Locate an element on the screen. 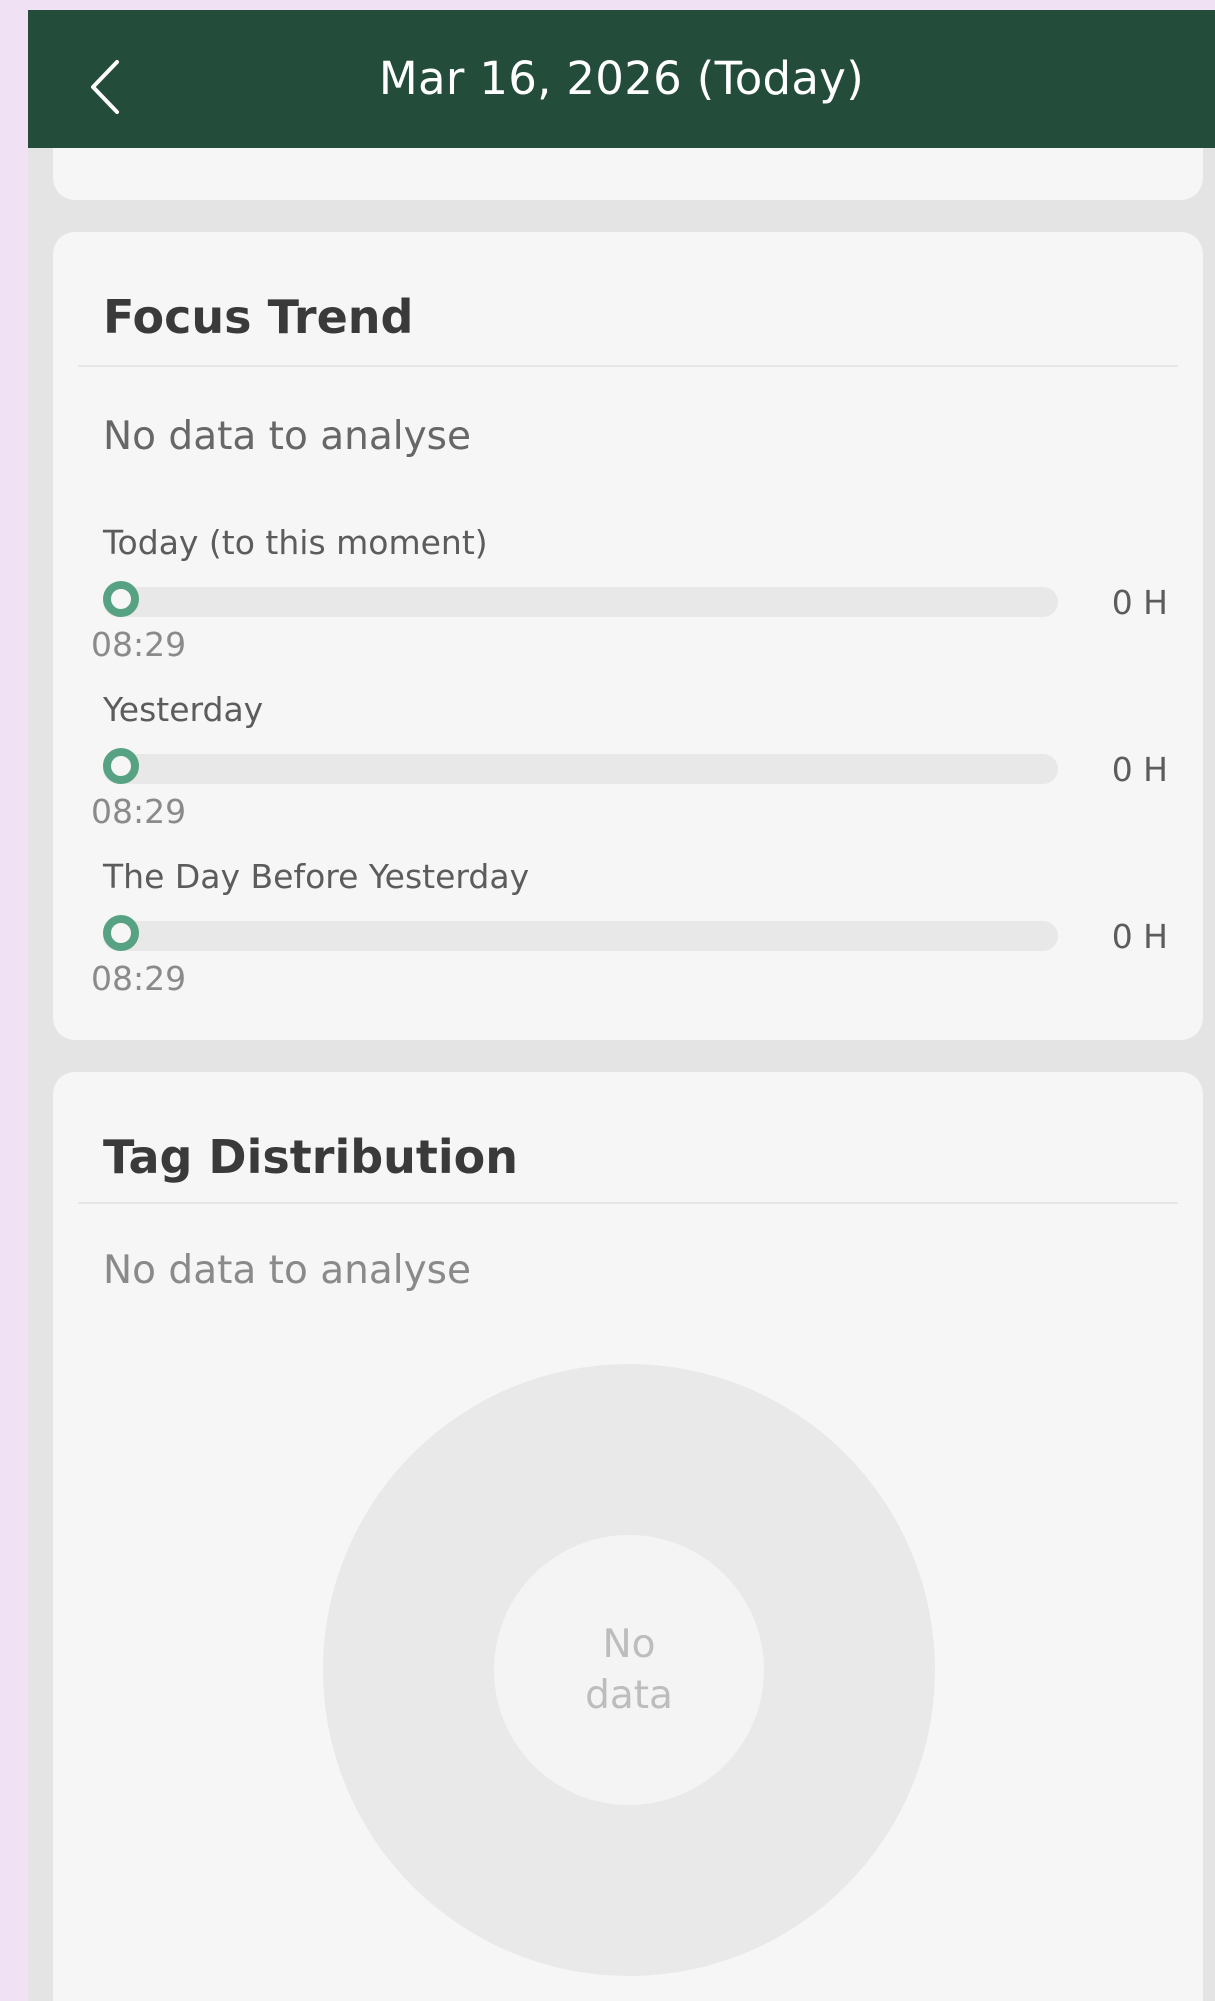 This screenshot has height=2001, width=1215. tag-distribution-title: Tag Distribution is located at coordinates (310, 1157).